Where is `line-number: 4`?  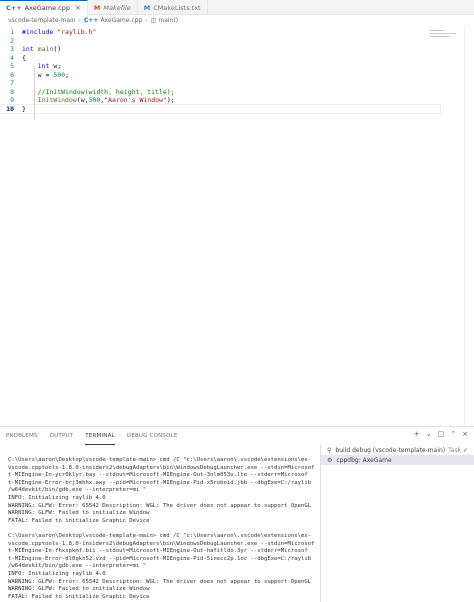 line-number: 4 is located at coordinates (12, 57).